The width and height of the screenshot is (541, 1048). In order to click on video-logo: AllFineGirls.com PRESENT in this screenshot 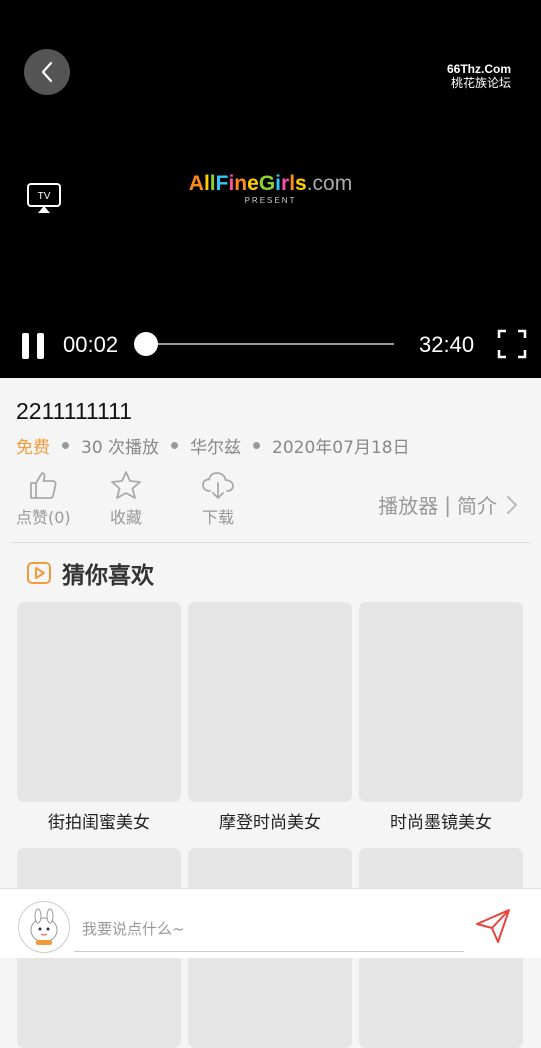, I will do `click(270, 188)`.